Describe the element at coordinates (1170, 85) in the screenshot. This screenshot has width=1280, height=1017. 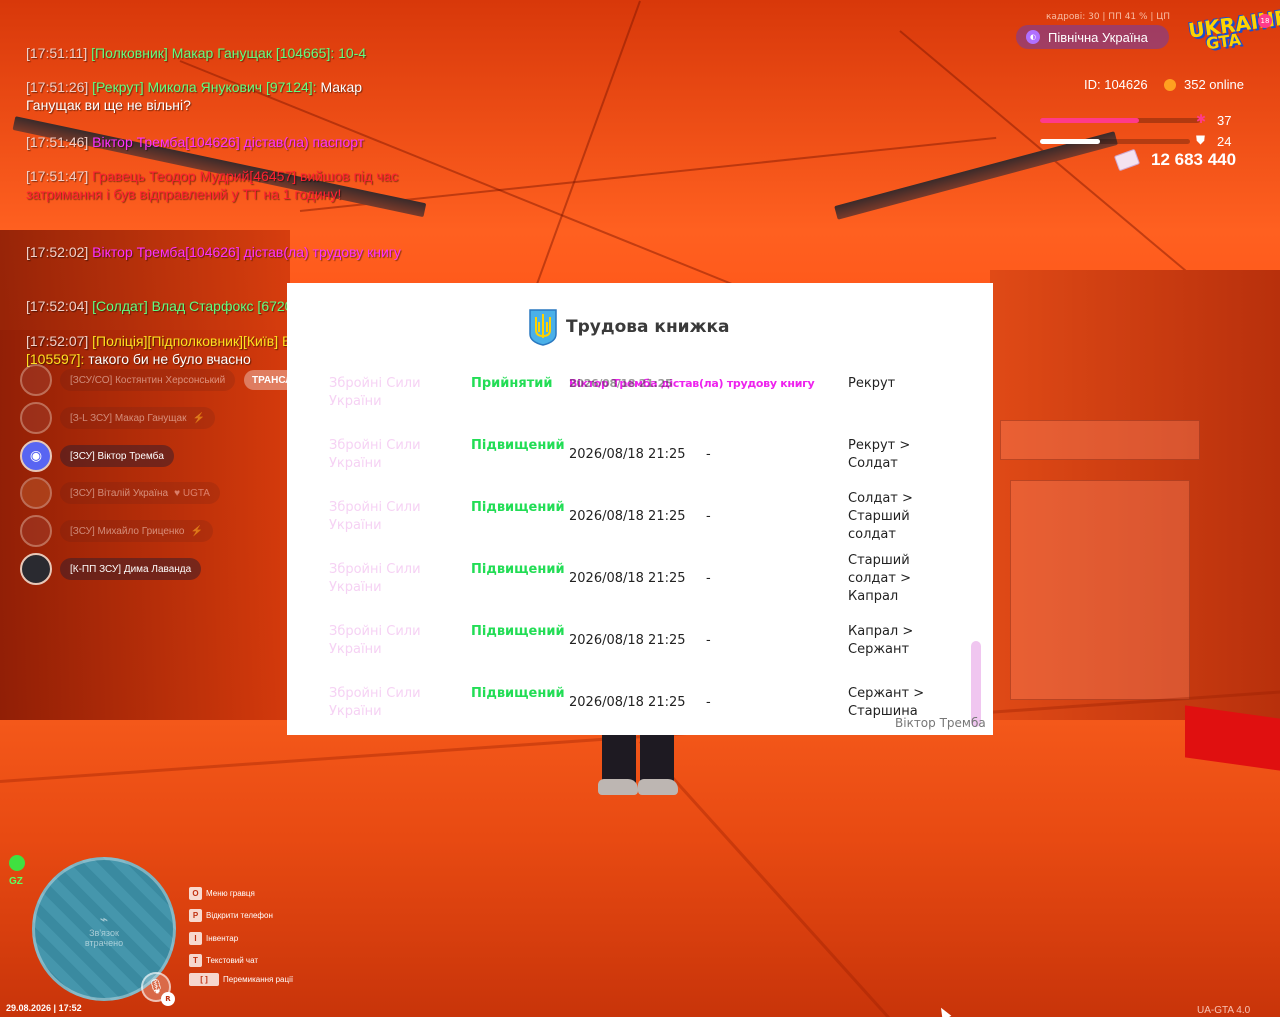
I see `online-icon` at that location.